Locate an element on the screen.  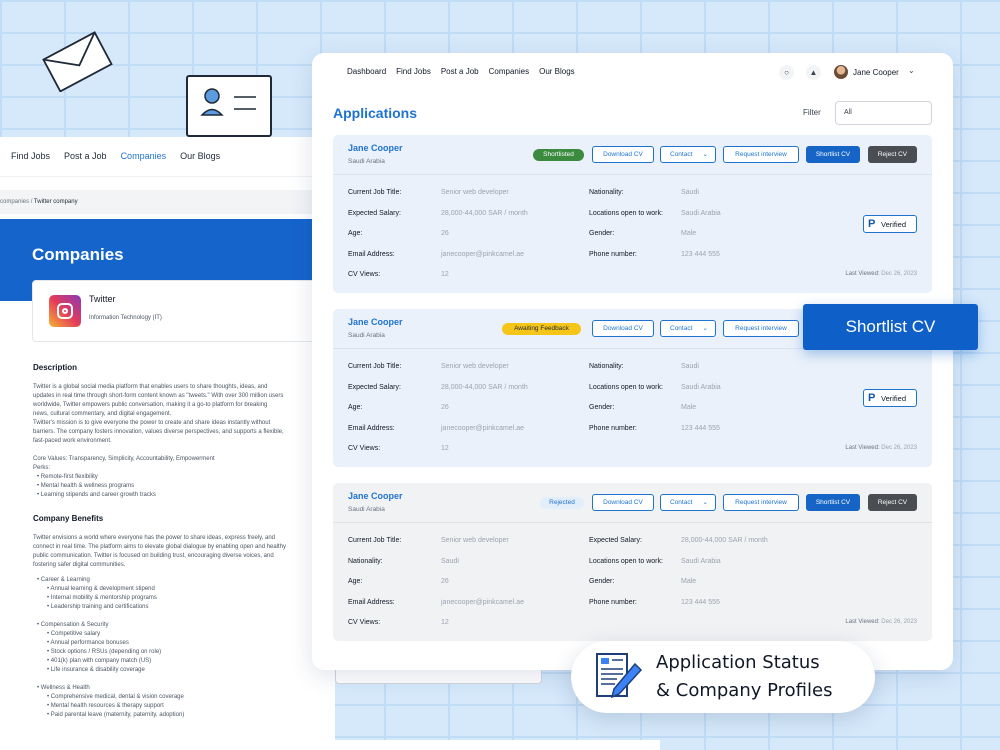
filter-select: All is located at coordinates (883, 113).